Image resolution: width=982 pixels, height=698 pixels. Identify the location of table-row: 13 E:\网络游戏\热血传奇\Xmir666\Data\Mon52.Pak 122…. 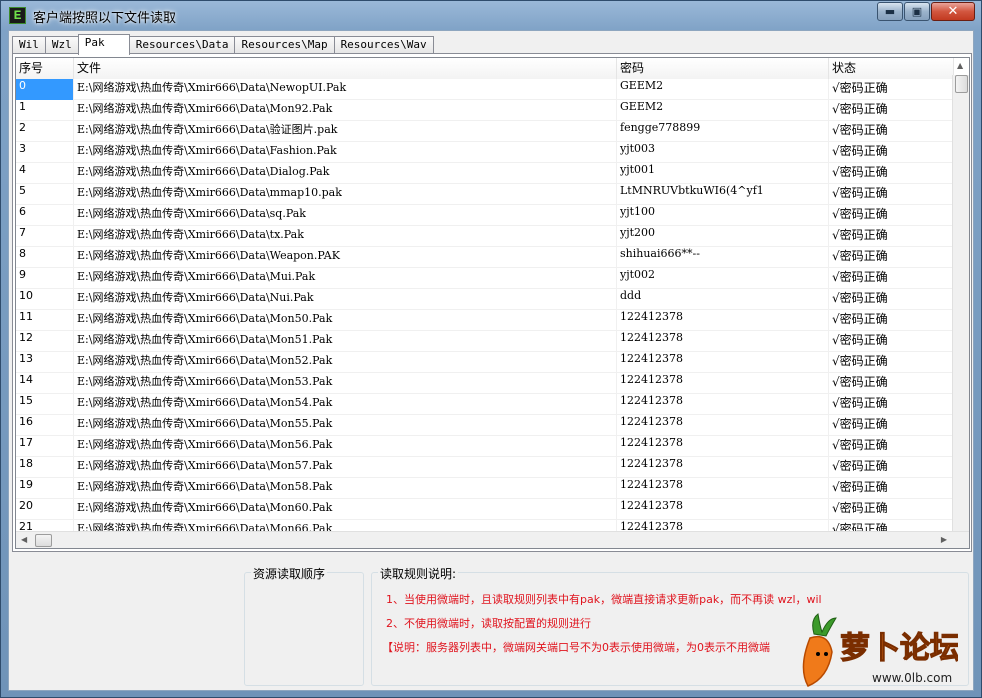
(485, 362).